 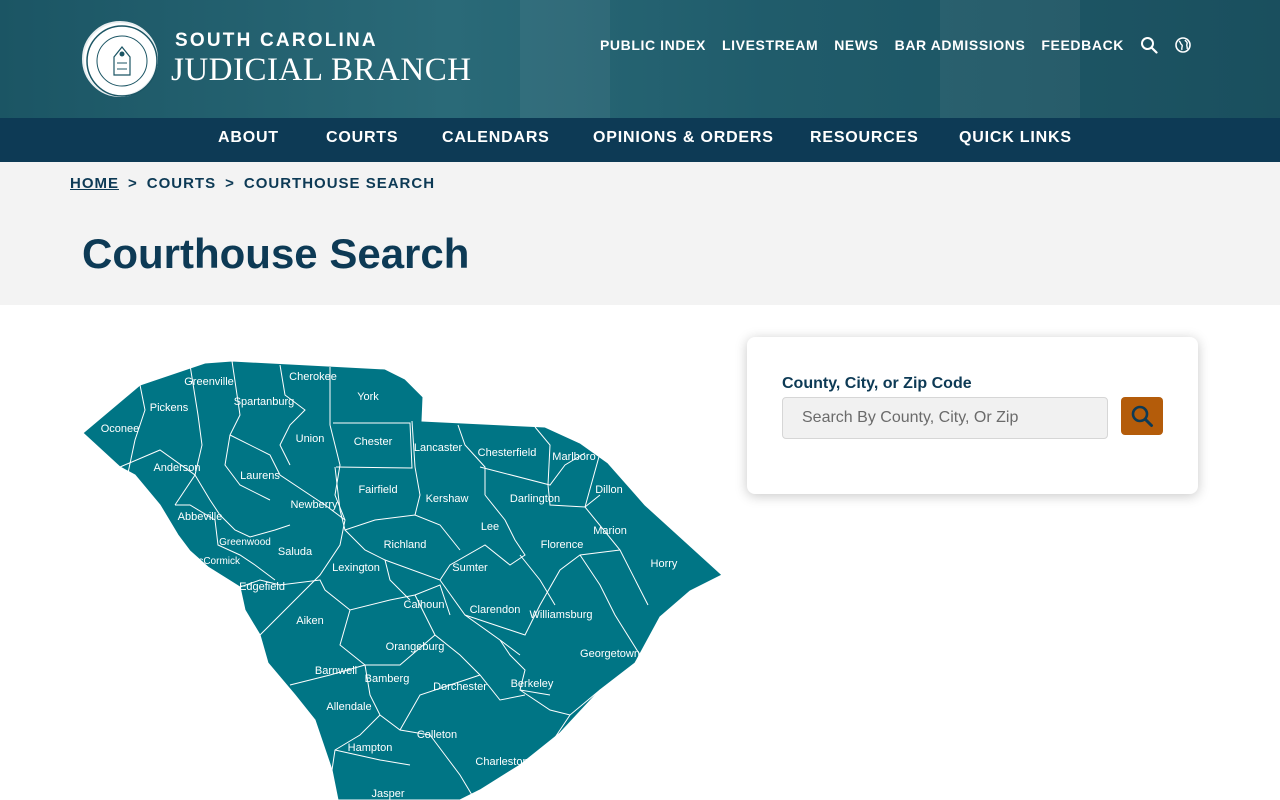 I want to click on county-label-aiken: Aiken, so click(x=310, y=621).